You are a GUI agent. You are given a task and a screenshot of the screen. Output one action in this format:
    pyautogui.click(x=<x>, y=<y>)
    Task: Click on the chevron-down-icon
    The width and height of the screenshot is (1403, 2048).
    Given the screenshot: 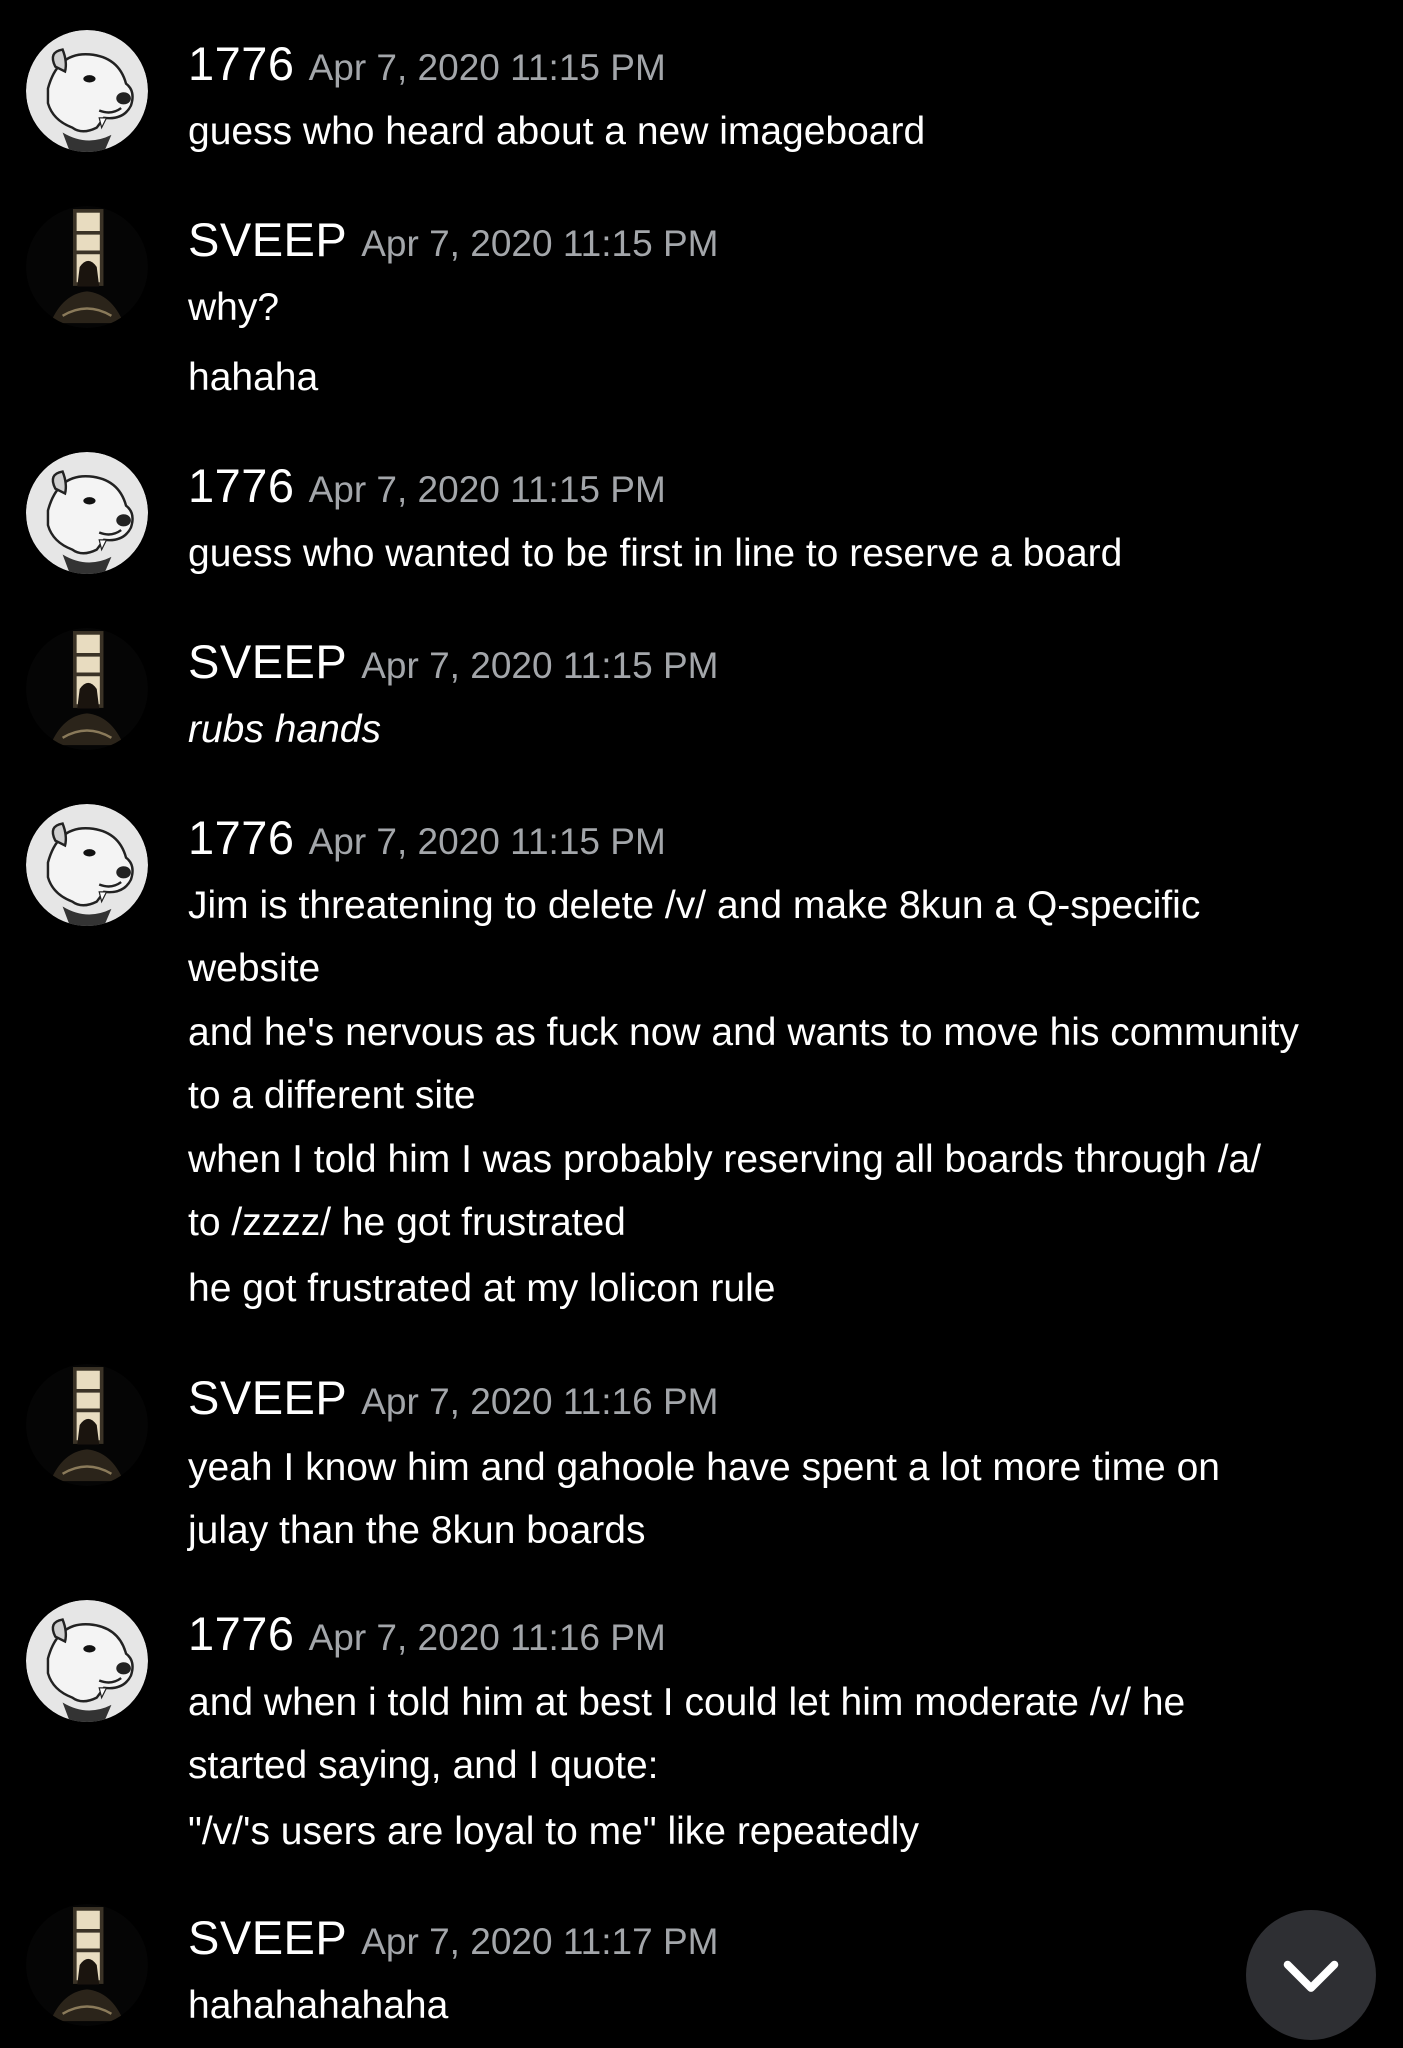 What is the action you would take?
    pyautogui.click(x=1311, y=1976)
    